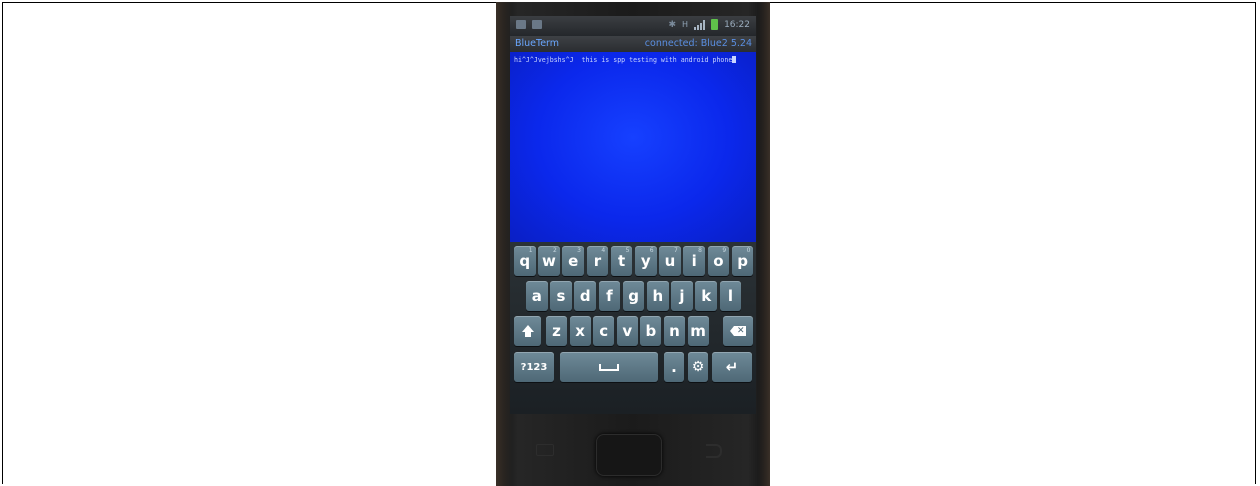 The image size is (1260, 486). Describe the element at coordinates (685, 24) in the screenshot. I see `h-network-icon: H` at that location.